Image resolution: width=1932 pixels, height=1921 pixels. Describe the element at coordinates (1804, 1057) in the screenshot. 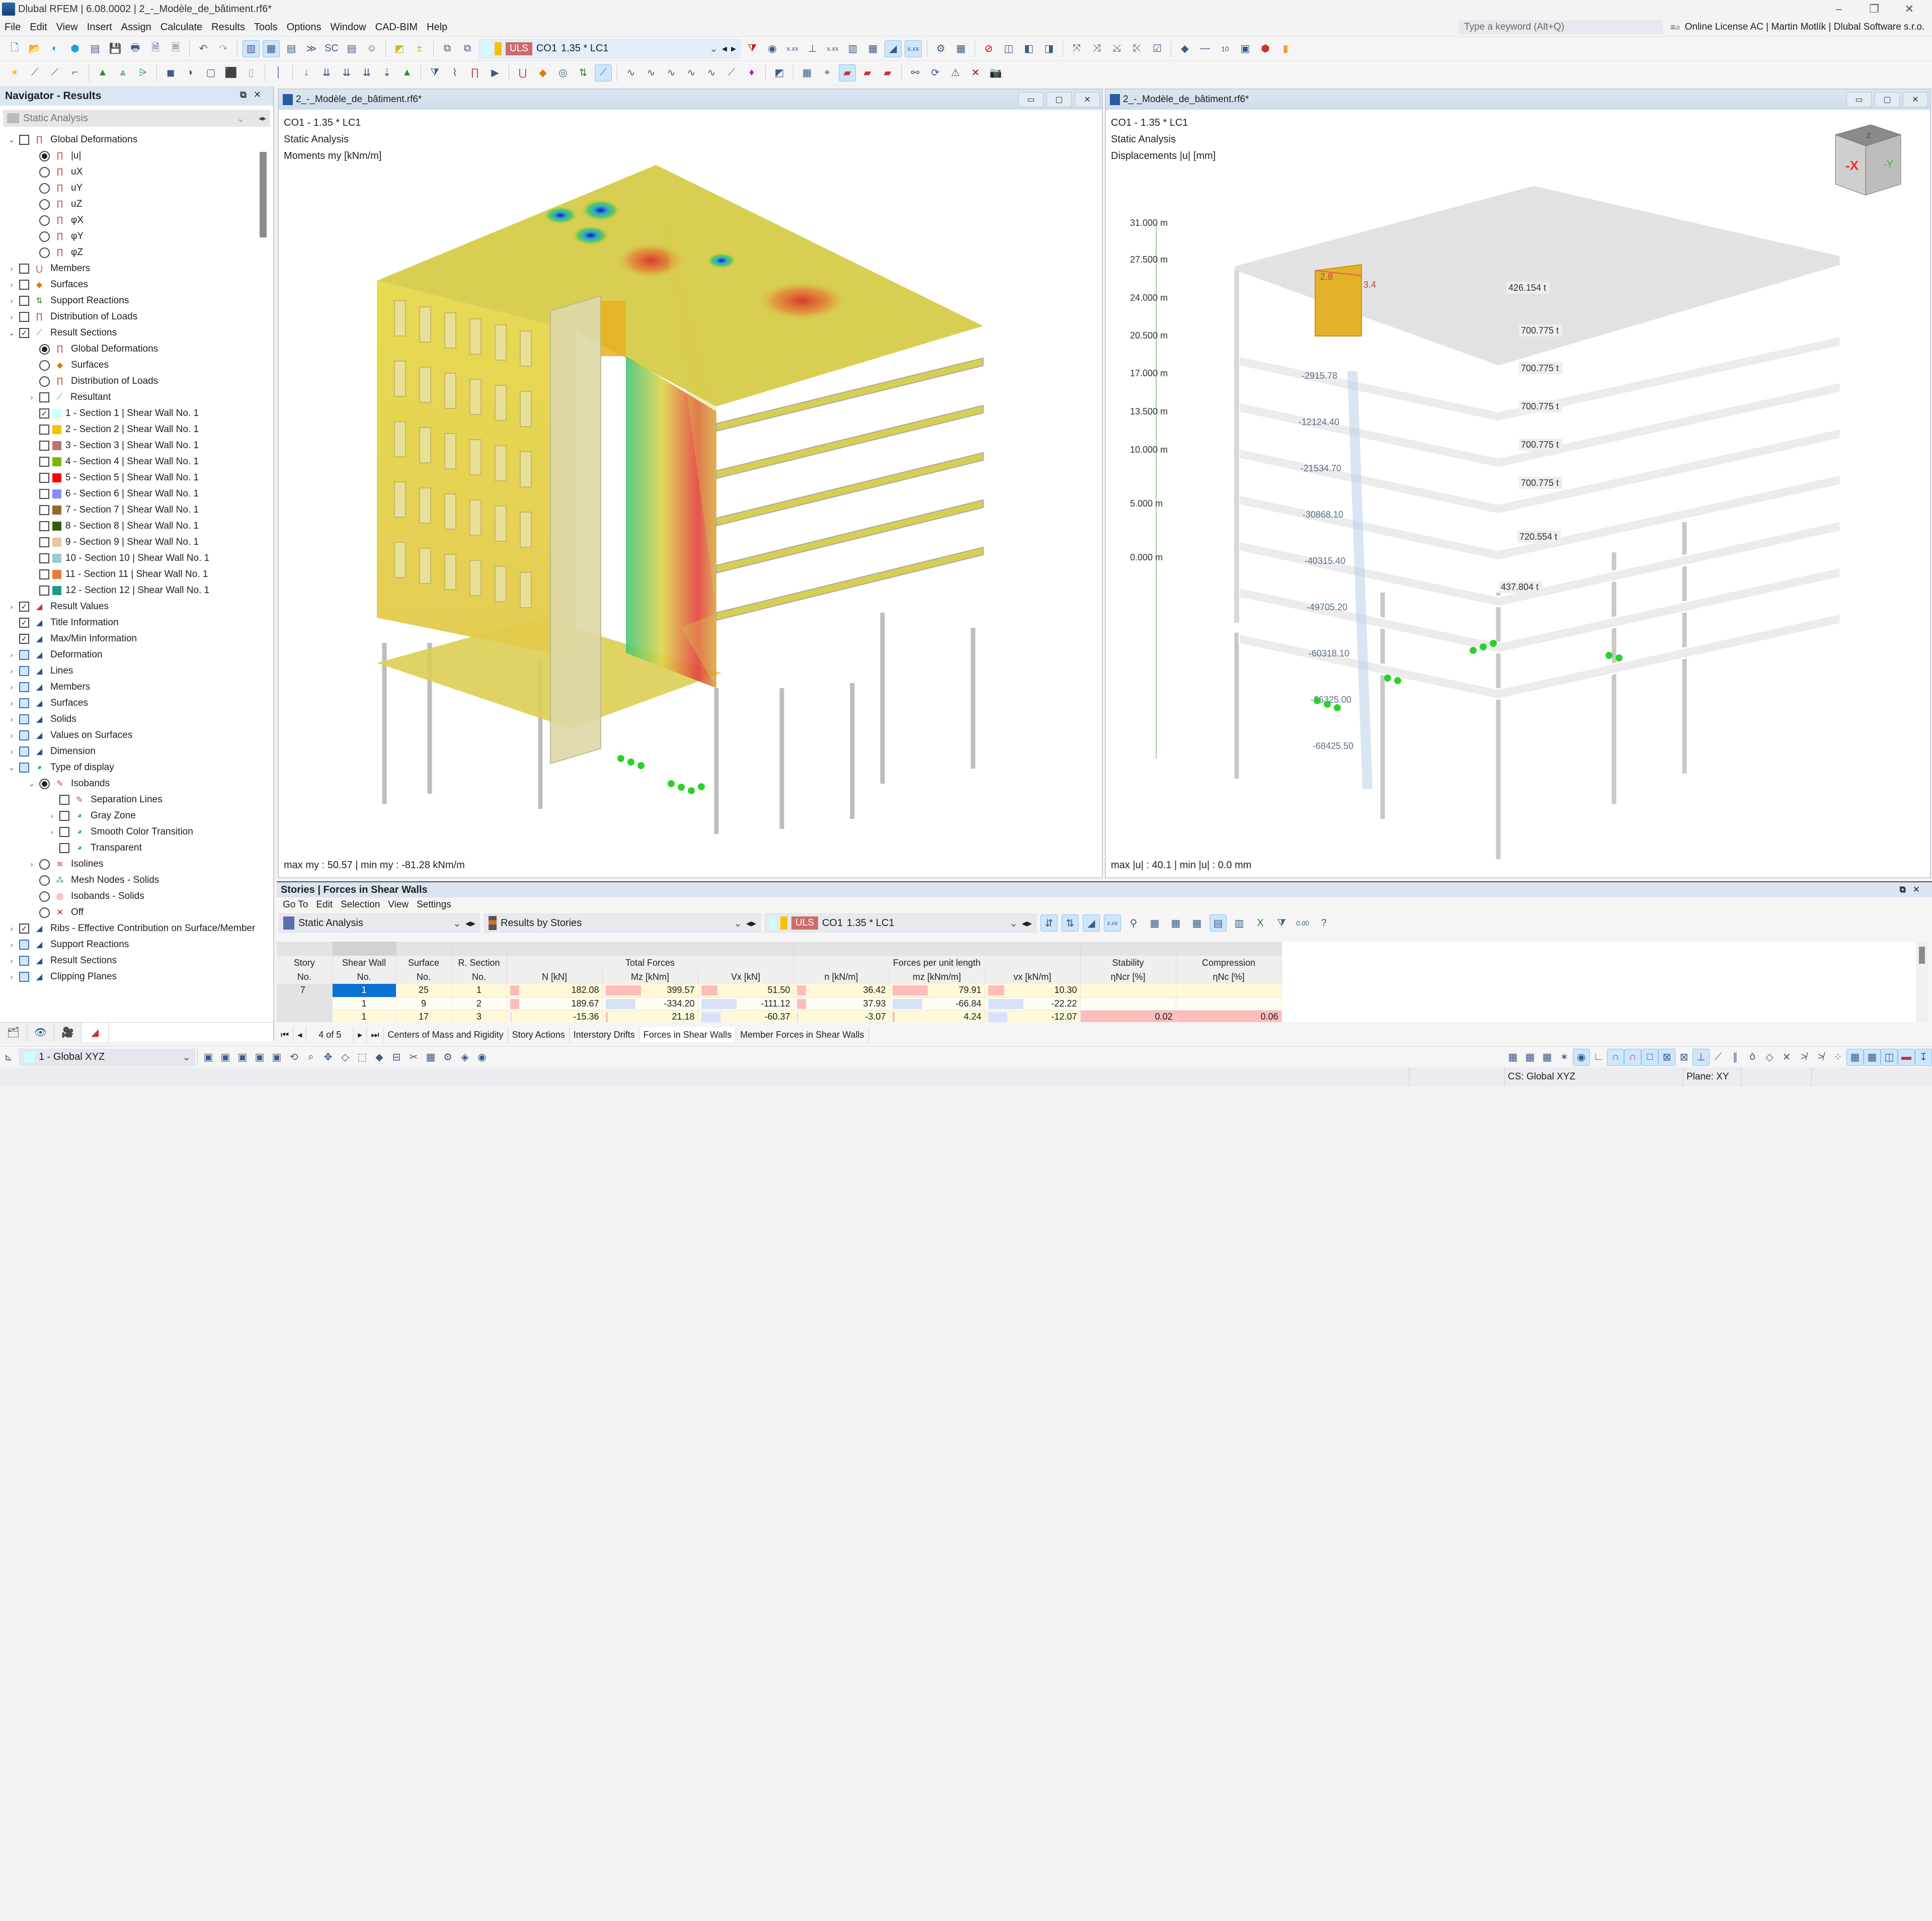

I see `snap-angle-icon: ≯` at that location.